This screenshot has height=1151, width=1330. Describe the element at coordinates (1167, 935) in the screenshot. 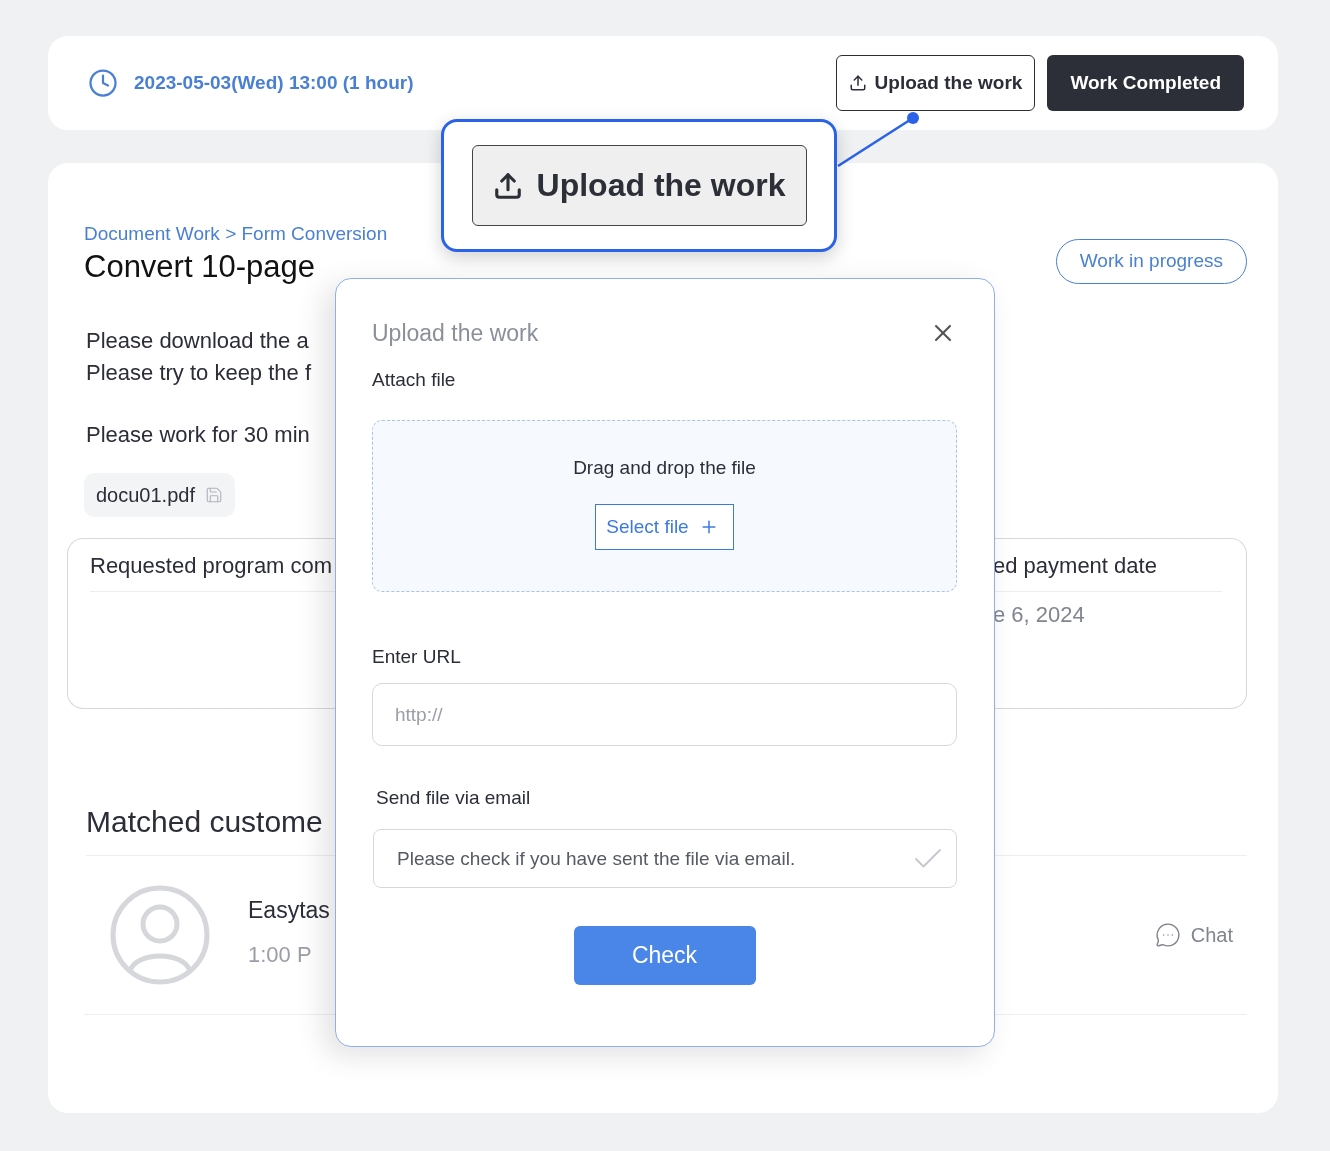

I see `chat-icon` at that location.